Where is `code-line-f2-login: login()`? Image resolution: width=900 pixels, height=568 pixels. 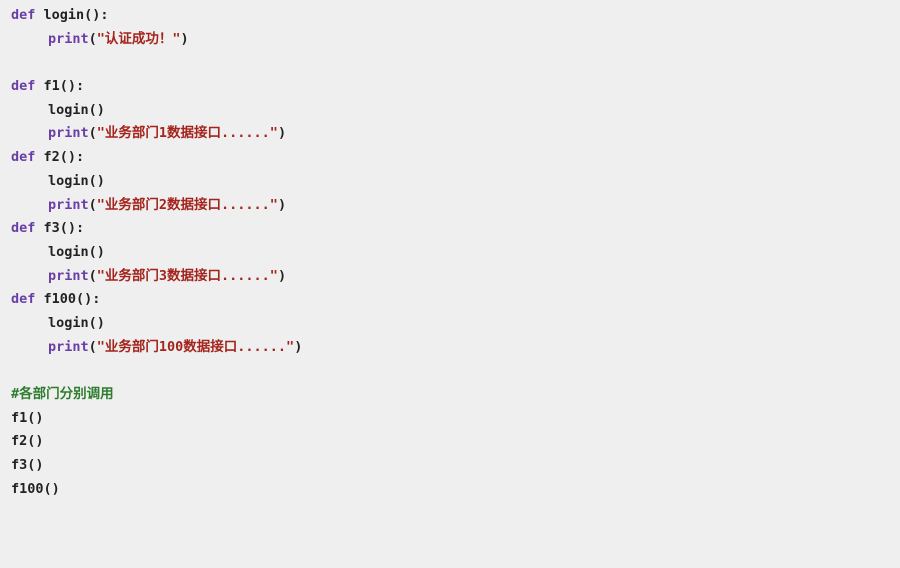 code-line-f2-login: login() is located at coordinates (455, 182).